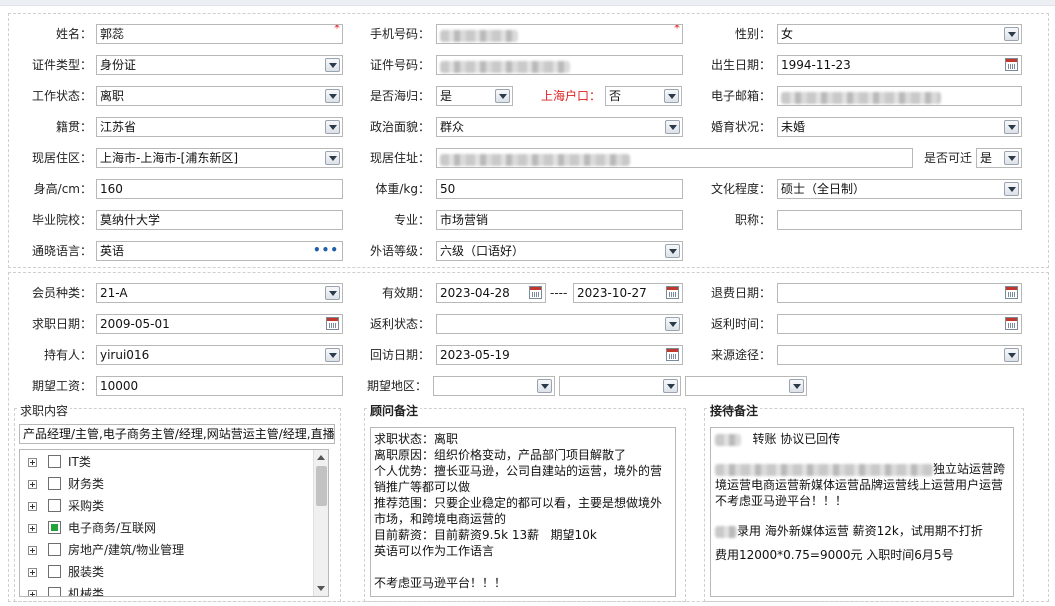 Image resolution: width=1055 pixels, height=606 pixels. I want to click on height-input: 160, so click(219, 189).